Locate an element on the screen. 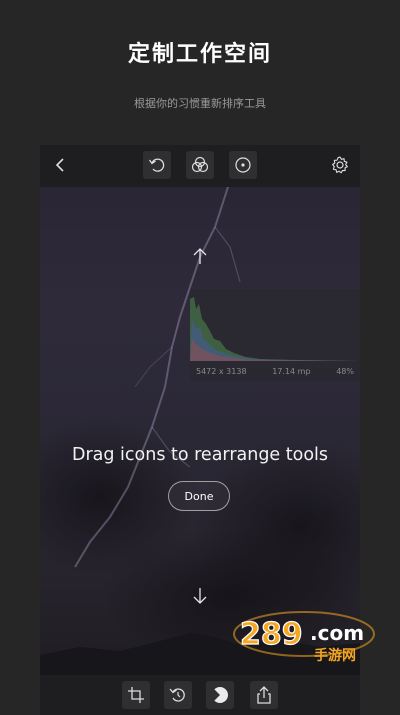  filter-icon is located at coordinates (200, 165).